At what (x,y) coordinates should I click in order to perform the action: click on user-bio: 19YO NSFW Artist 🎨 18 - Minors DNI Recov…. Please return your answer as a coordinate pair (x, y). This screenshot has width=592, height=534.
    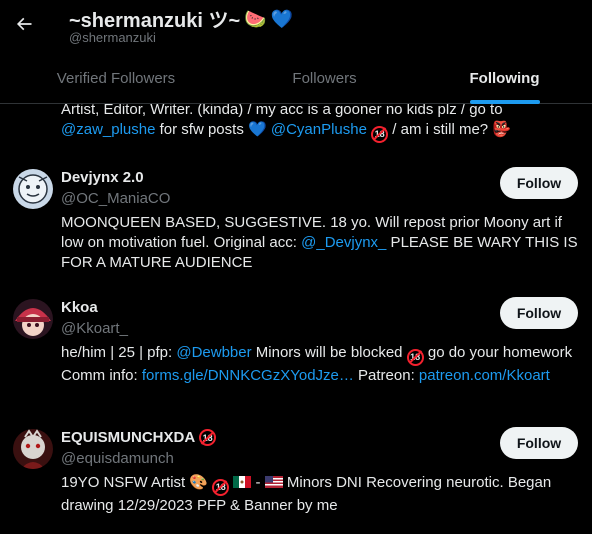
    Looking at the image, I should click on (321, 494).